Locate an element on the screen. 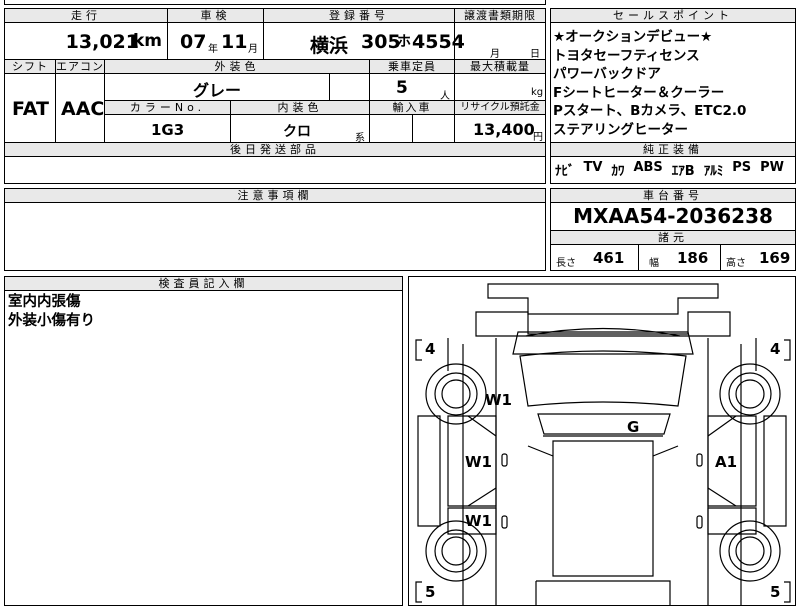 This screenshot has height=606, width=800. aircon-value: AAC is located at coordinates (83, 109).